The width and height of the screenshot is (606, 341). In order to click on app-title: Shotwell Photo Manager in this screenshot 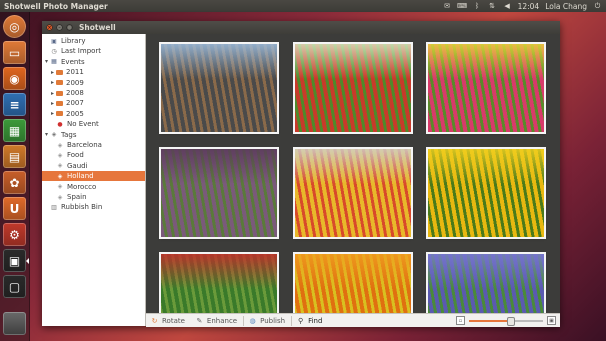, I will do `click(56, 6)`.